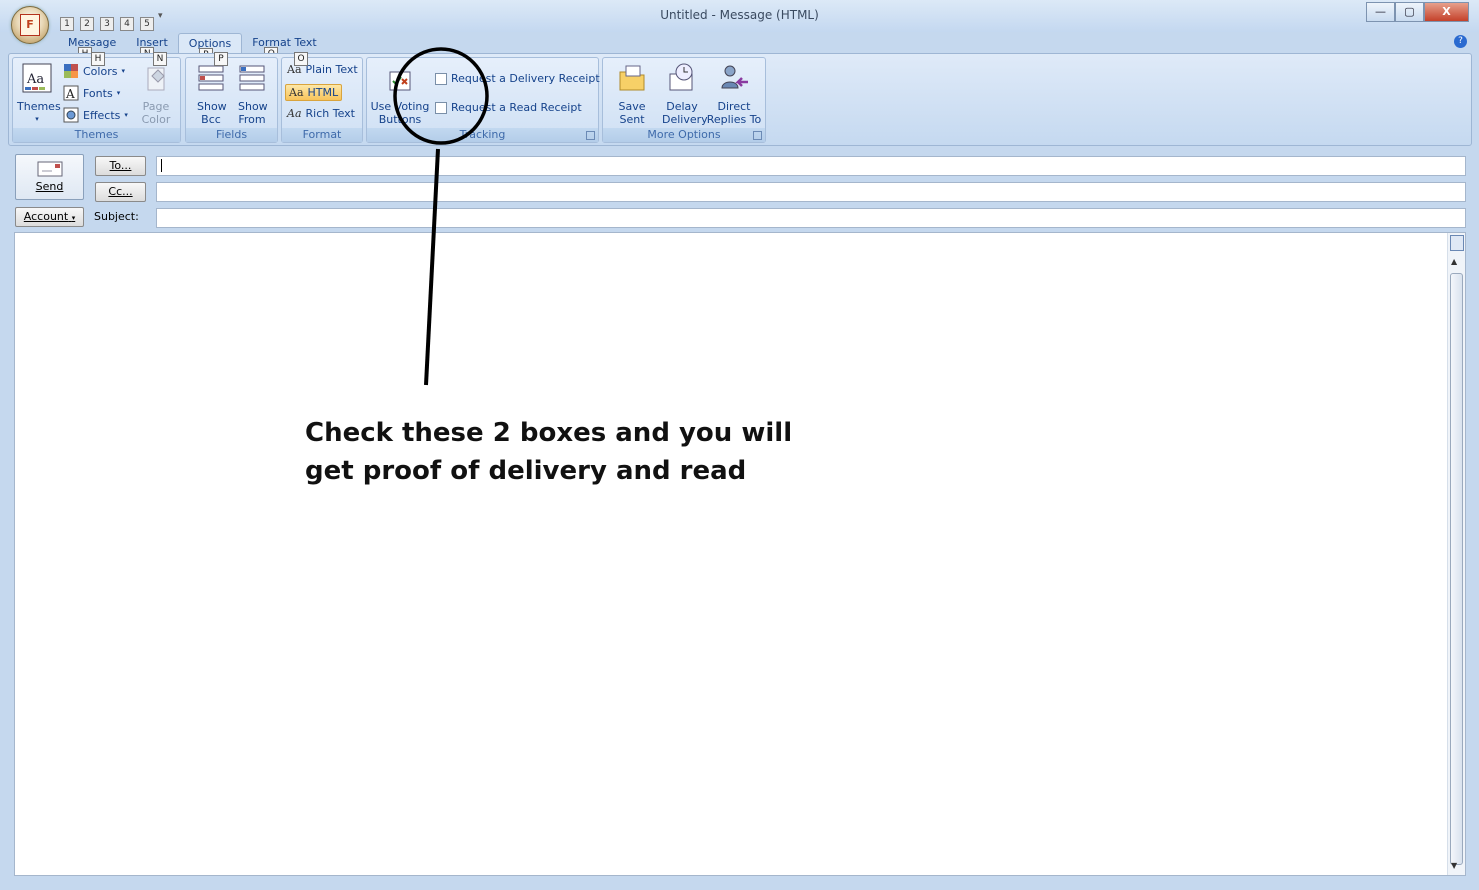 This screenshot has width=1479, height=890. What do you see at coordinates (441, 96) in the screenshot?
I see `annotation-circle` at bounding box center [441, 96].